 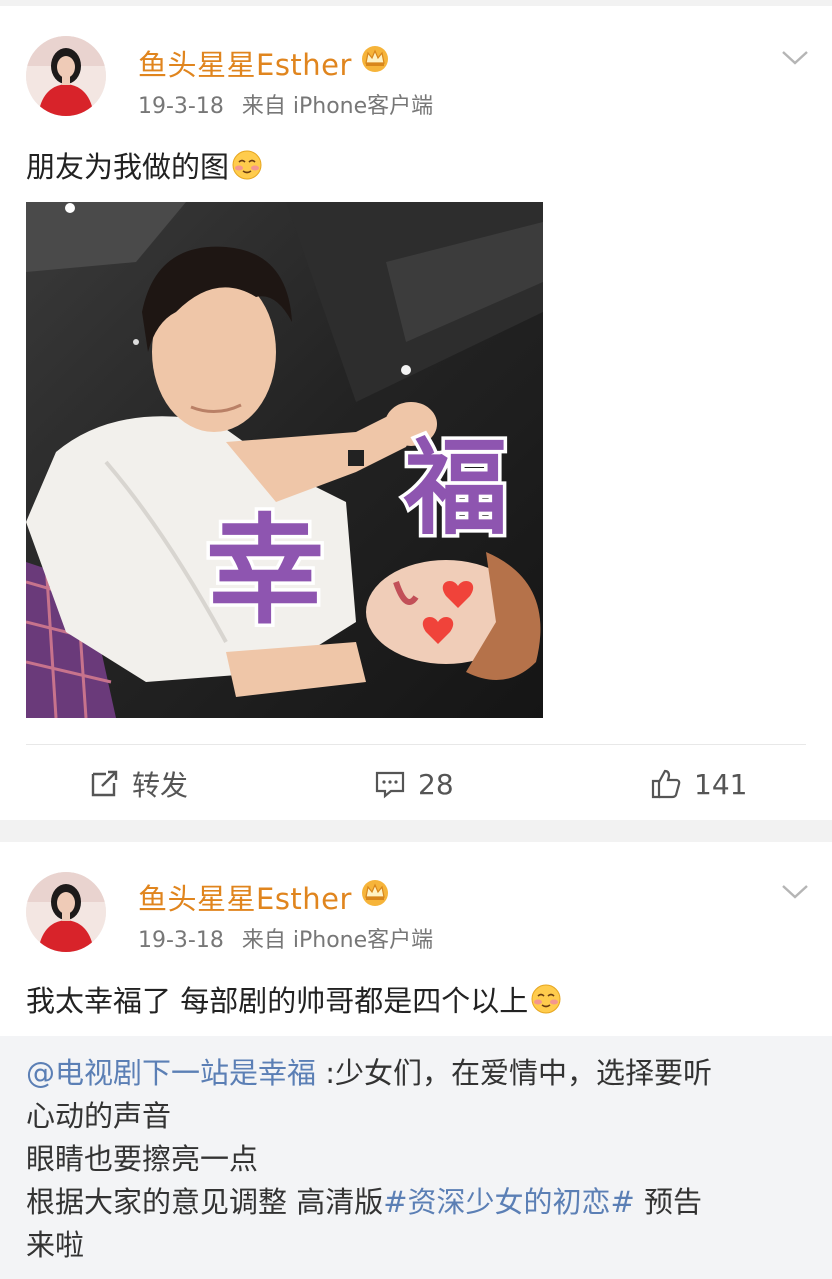 I want to click on repost-label: 转发, so click(x=160, y=785).